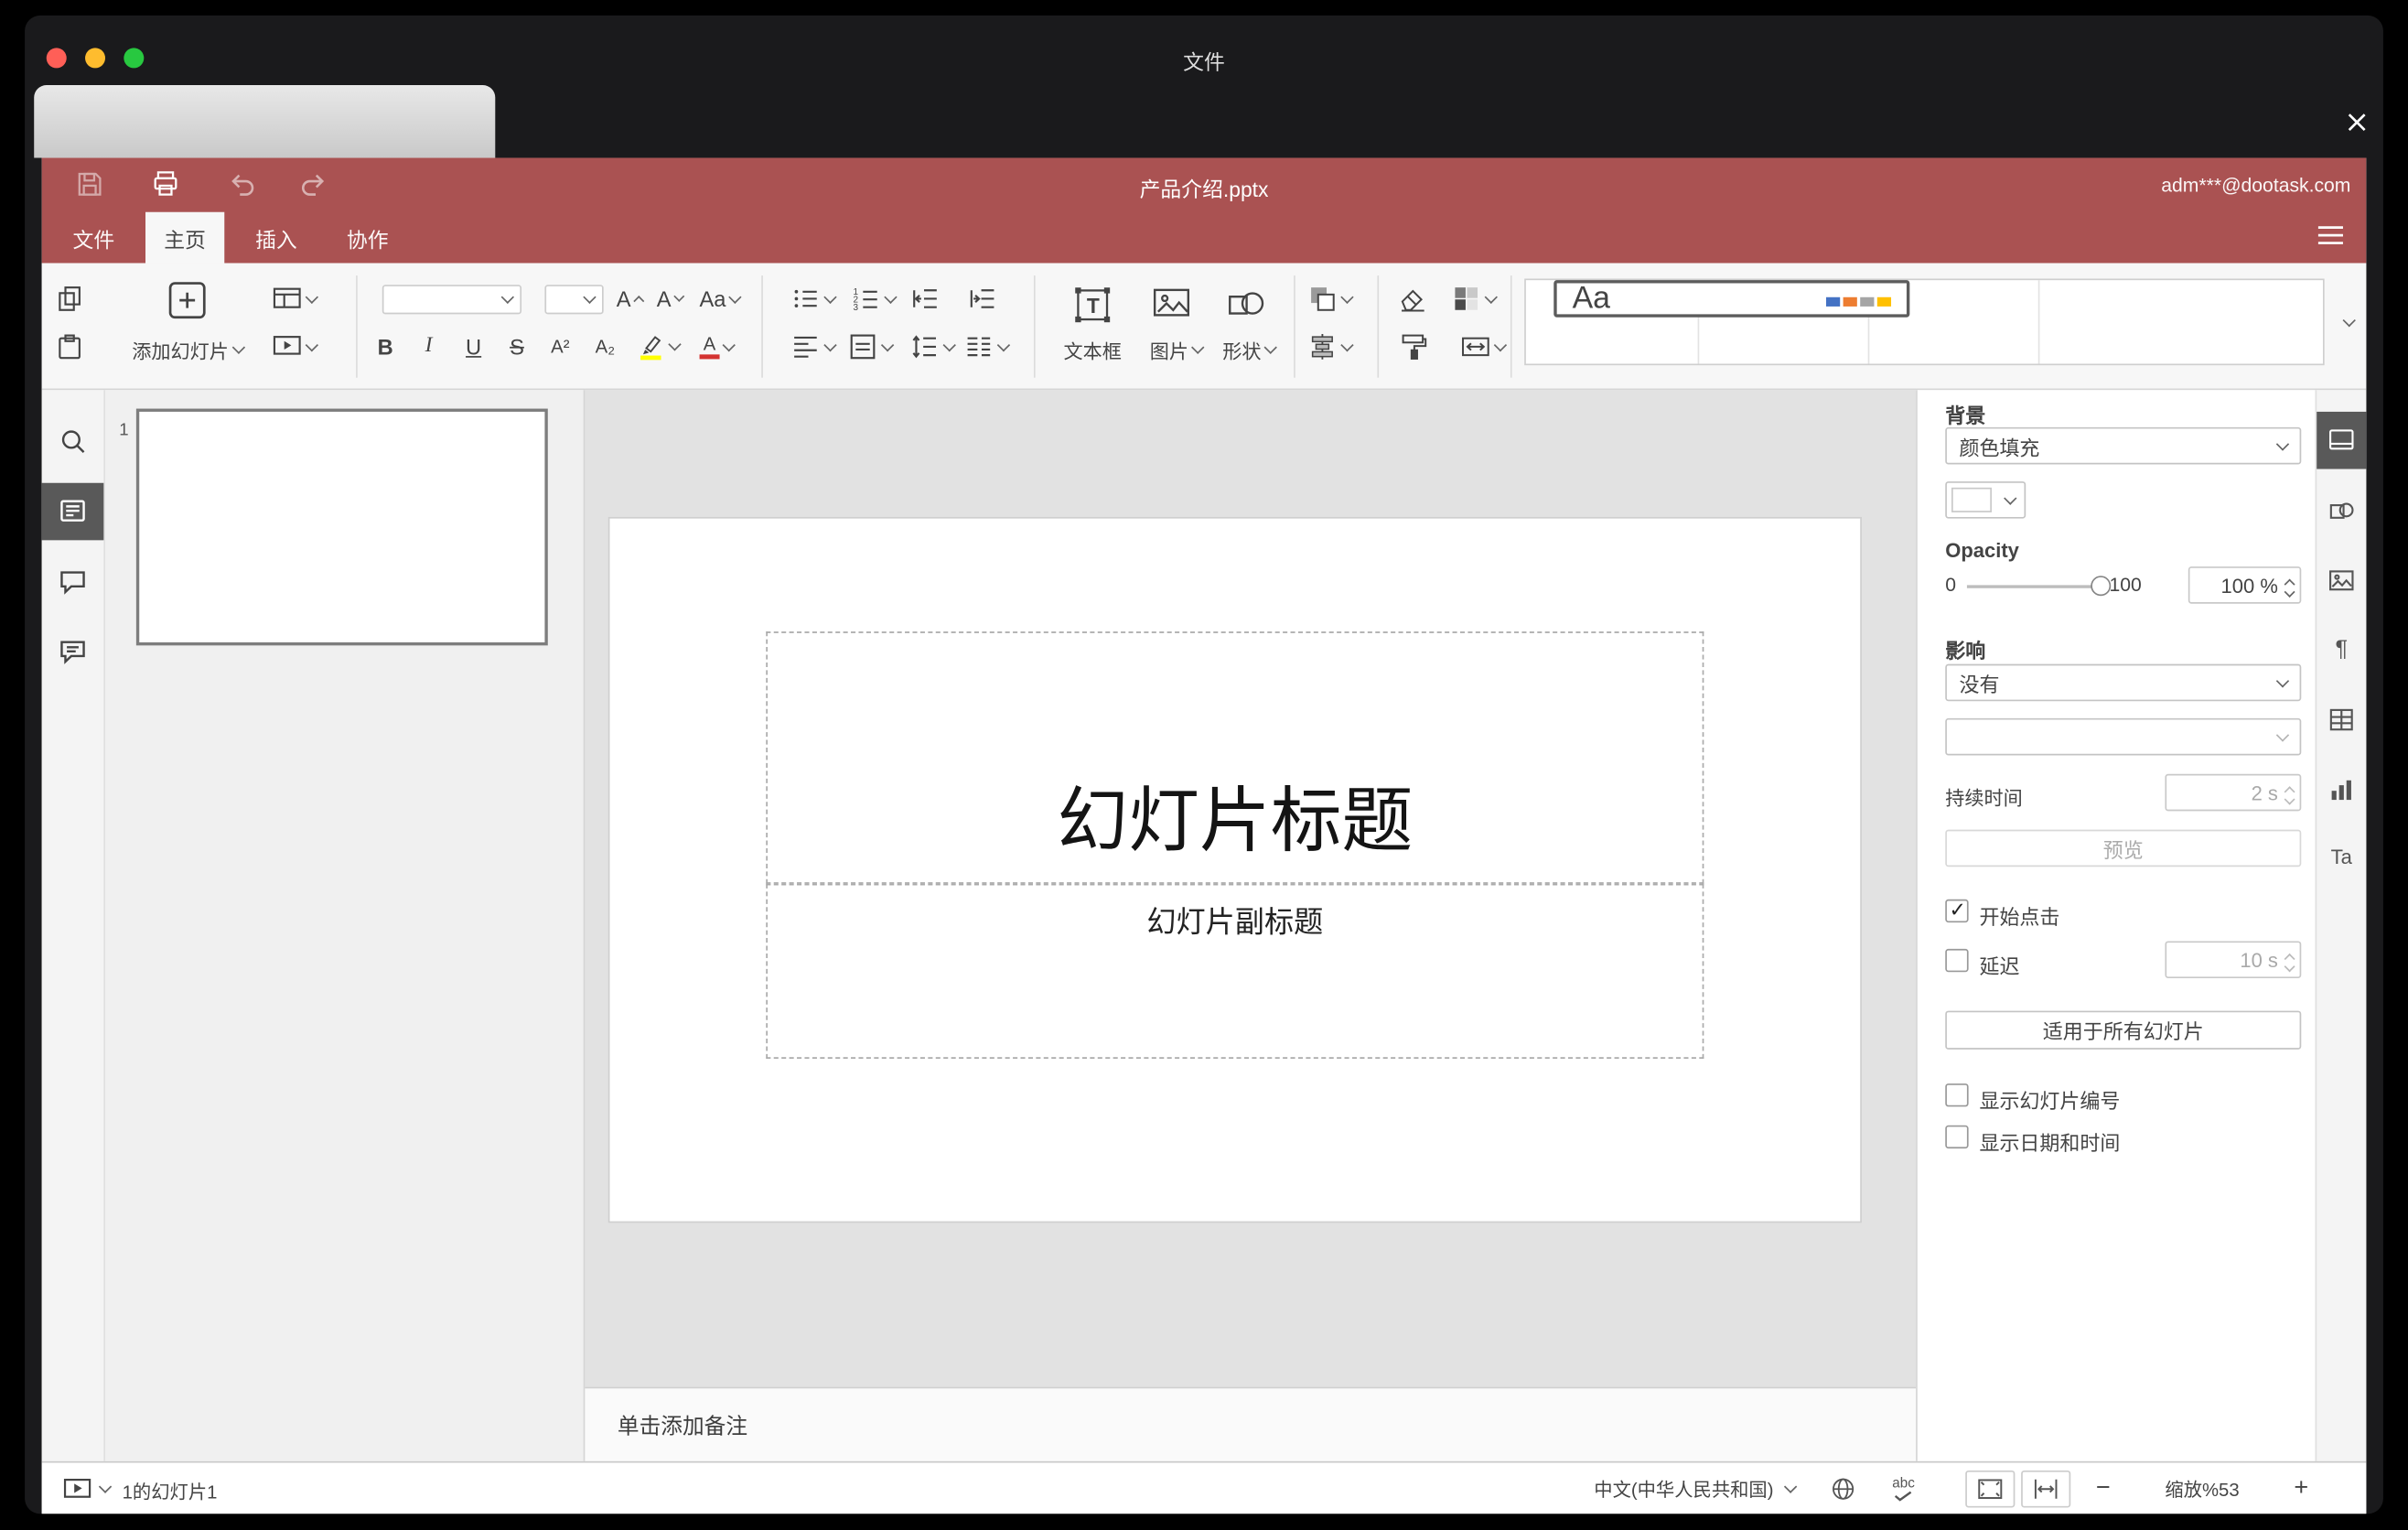 The width and height of the screenshot is (2408, 1530). What do you see at coordinates (367, 238) in the screenshot?
I see `tab-collaboration: 协作` at bounding box center [367, 238].